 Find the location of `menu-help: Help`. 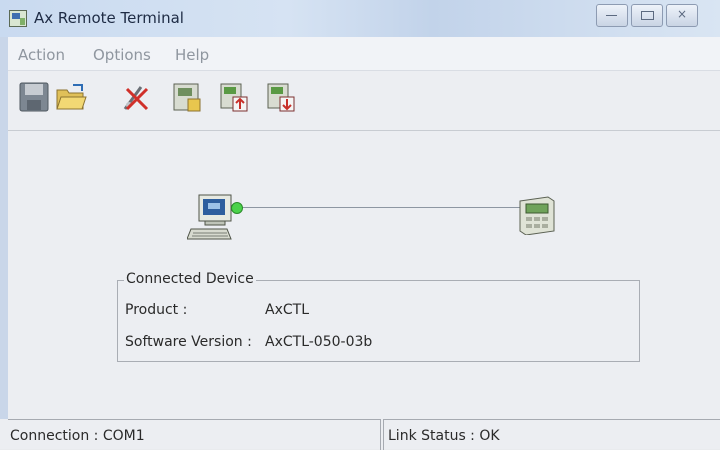

menu-help: Help is located at coordinates (192, 55).